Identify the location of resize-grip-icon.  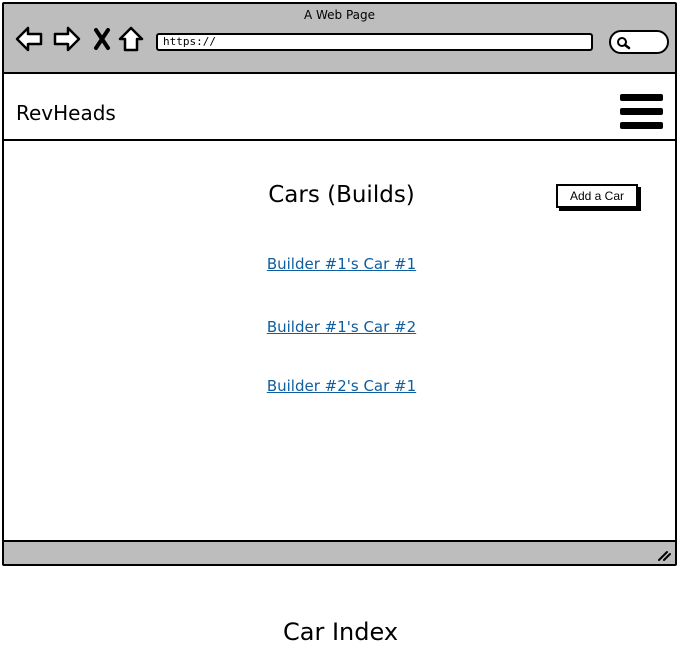
(664, 555).